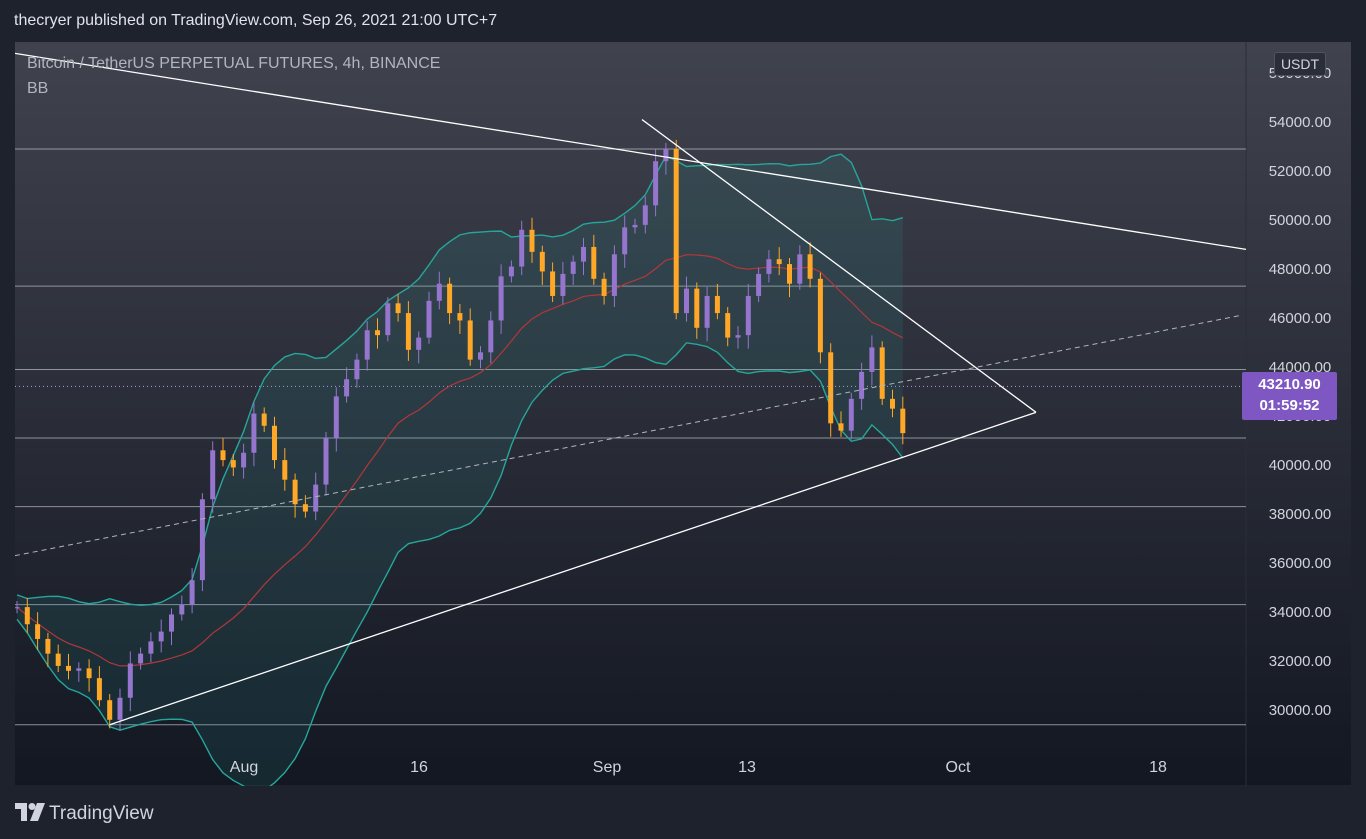 This screenshot has width=1366, height=839. What do you see at coordinates (1300, 220) in the screenshot?
I see `price-axis-tick: 50000.00` at bounding box center [1300, 220].